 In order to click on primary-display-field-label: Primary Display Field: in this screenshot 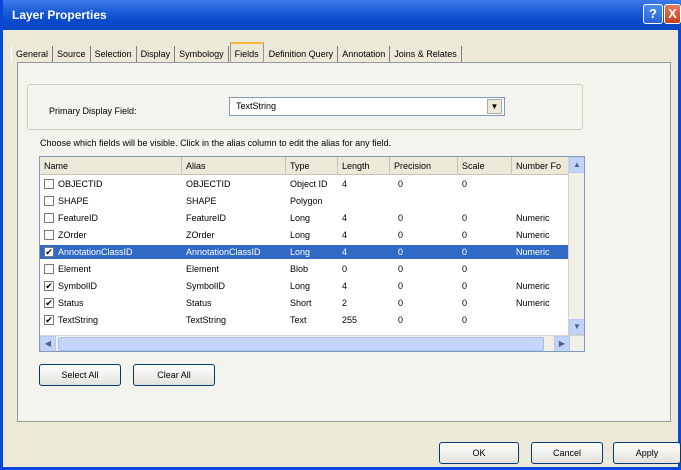, I will do `click(93, 111)`.